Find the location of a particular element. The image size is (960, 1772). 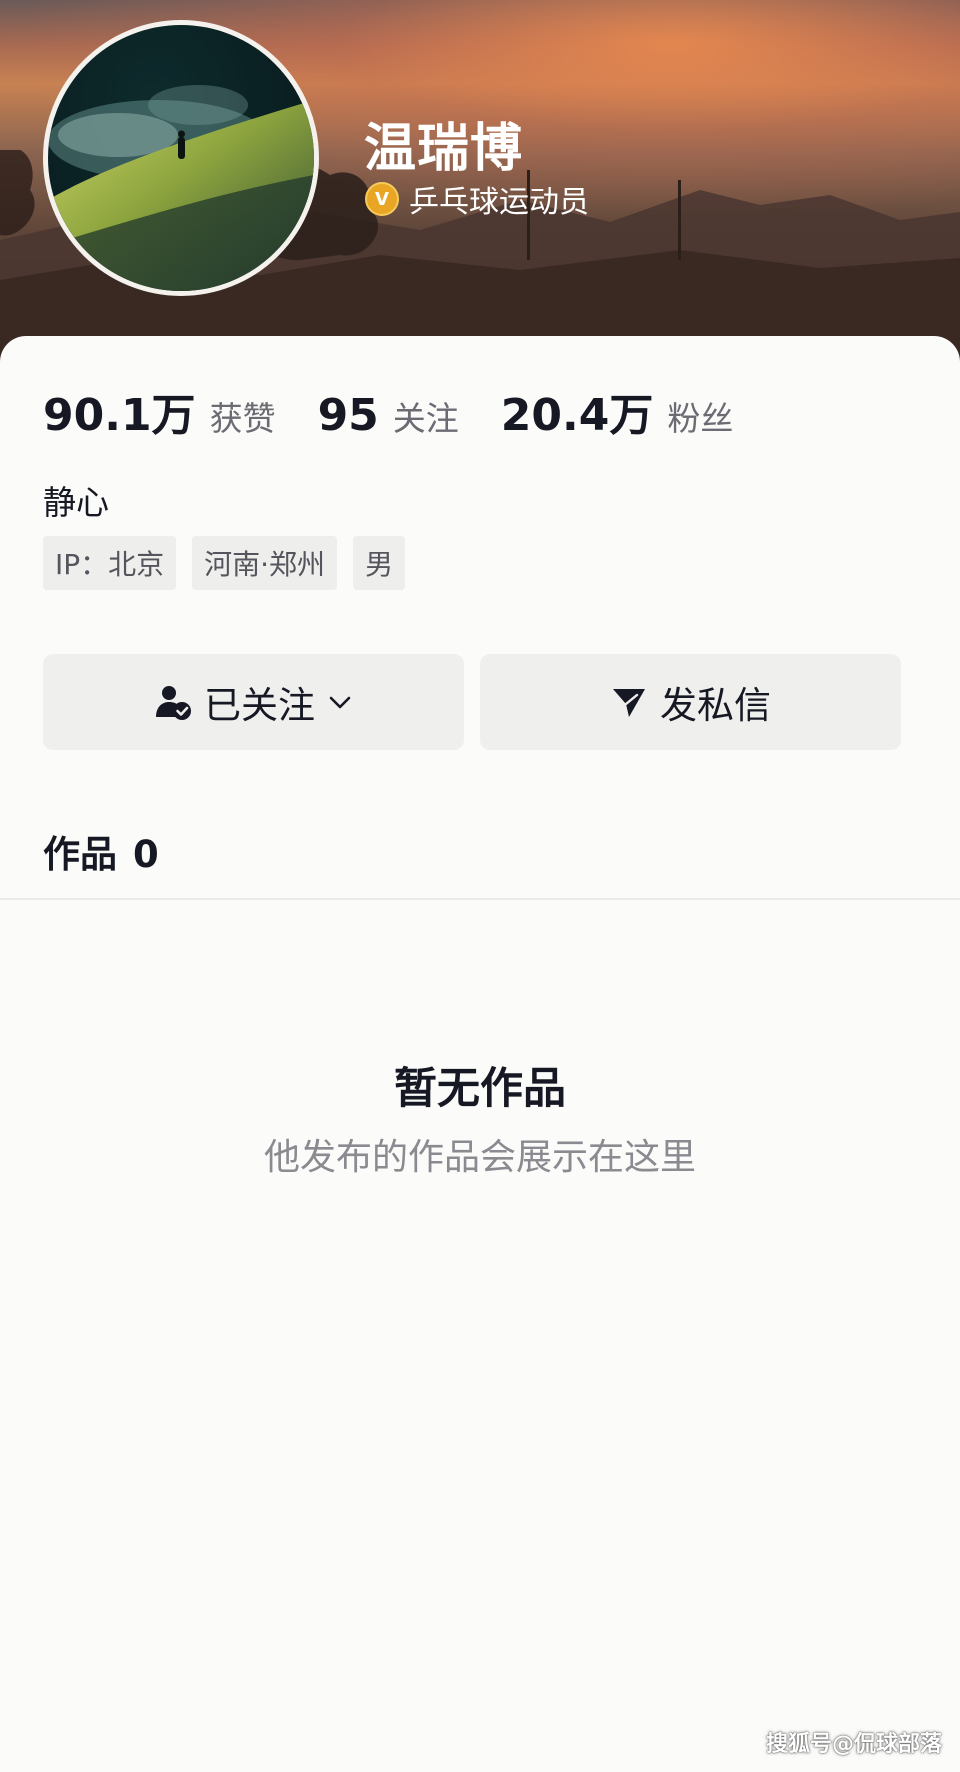

verified-badge-icon: V is located at coordinates (382, 199).